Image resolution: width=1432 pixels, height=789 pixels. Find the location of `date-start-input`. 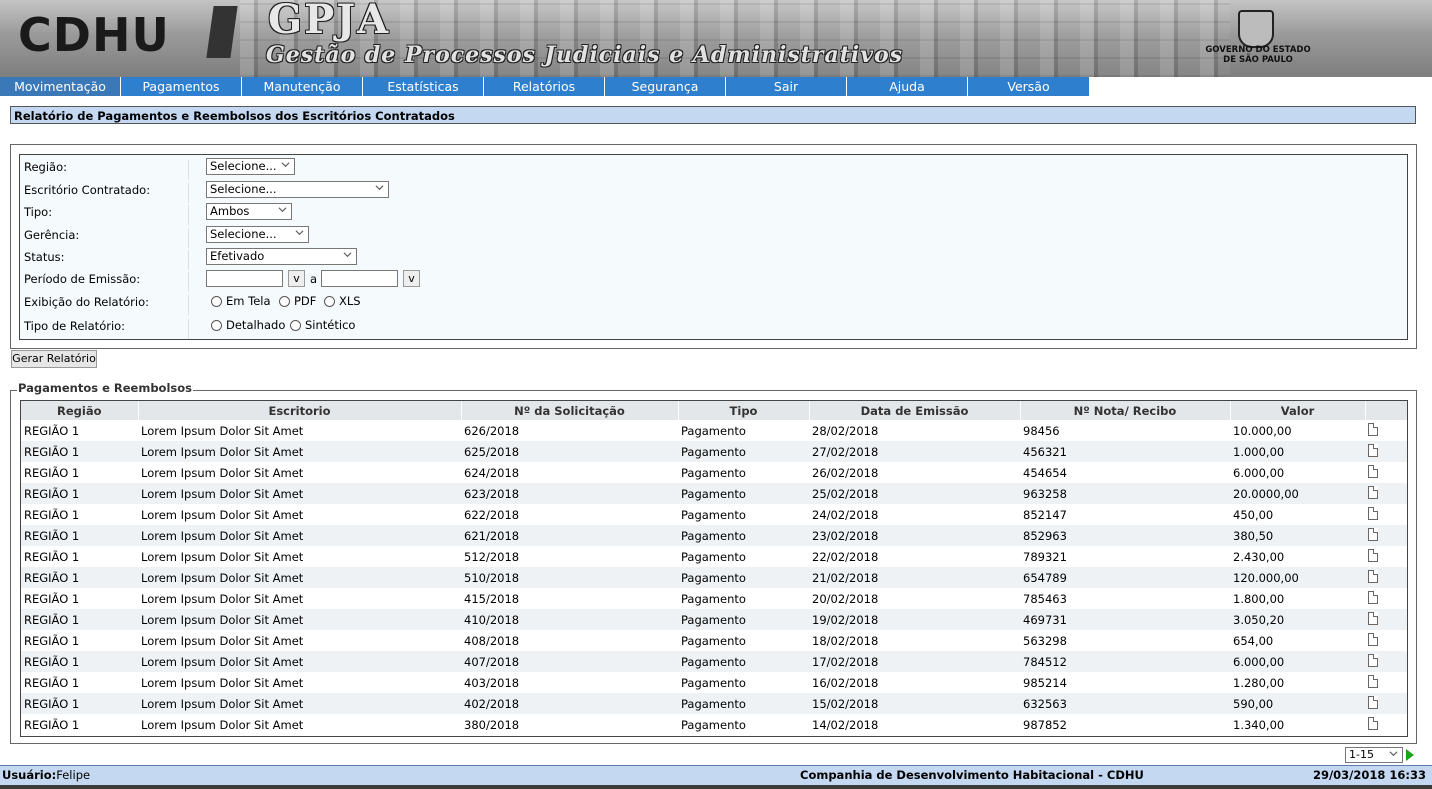

date-start-input is located at coordinates (244, 278).